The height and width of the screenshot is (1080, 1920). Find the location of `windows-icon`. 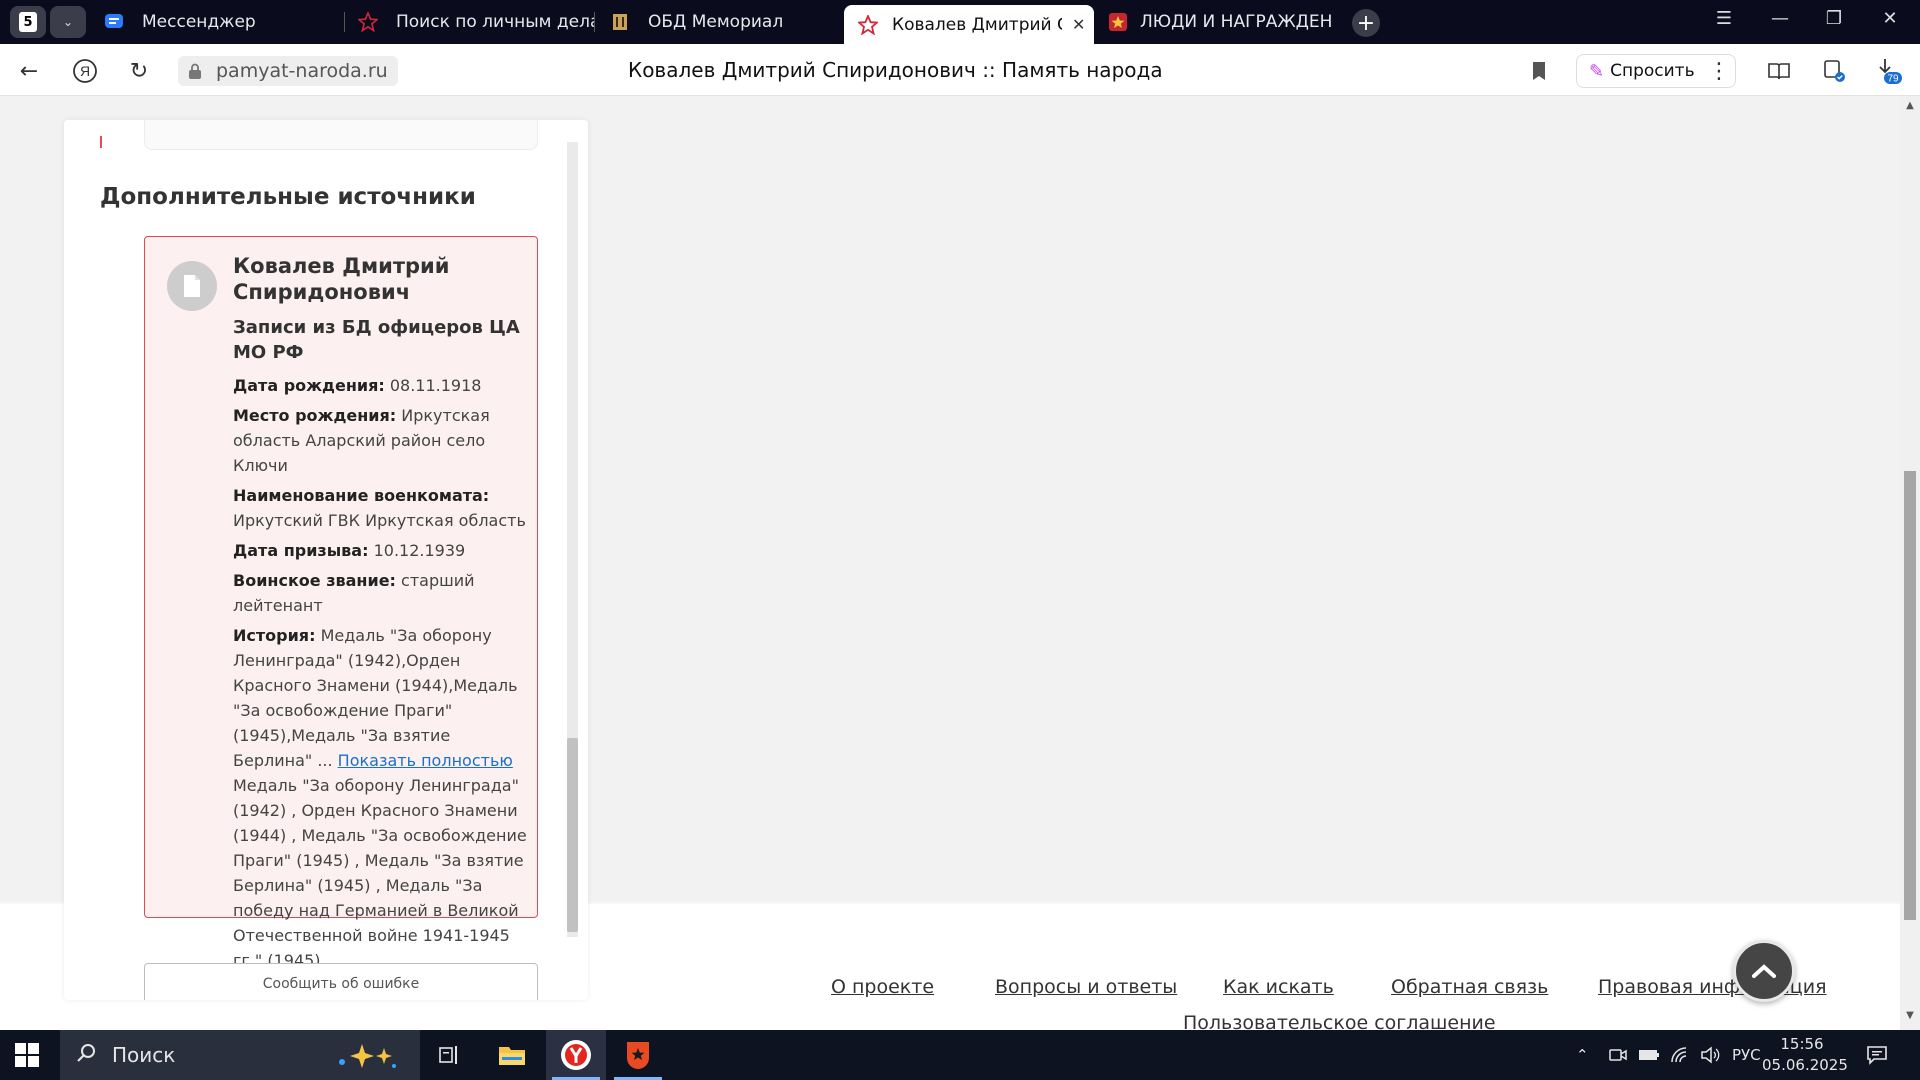

windows-icon is located at coordinates (27, 1055).